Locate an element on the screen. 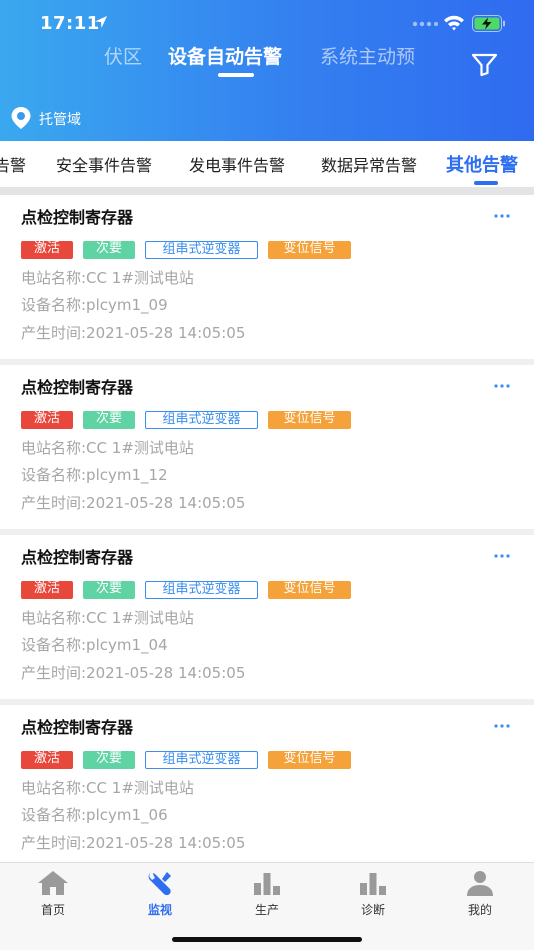 The image size is (534, 950). device-name: 设备名称:plcym1_04 is located at coordinates (94, 645).